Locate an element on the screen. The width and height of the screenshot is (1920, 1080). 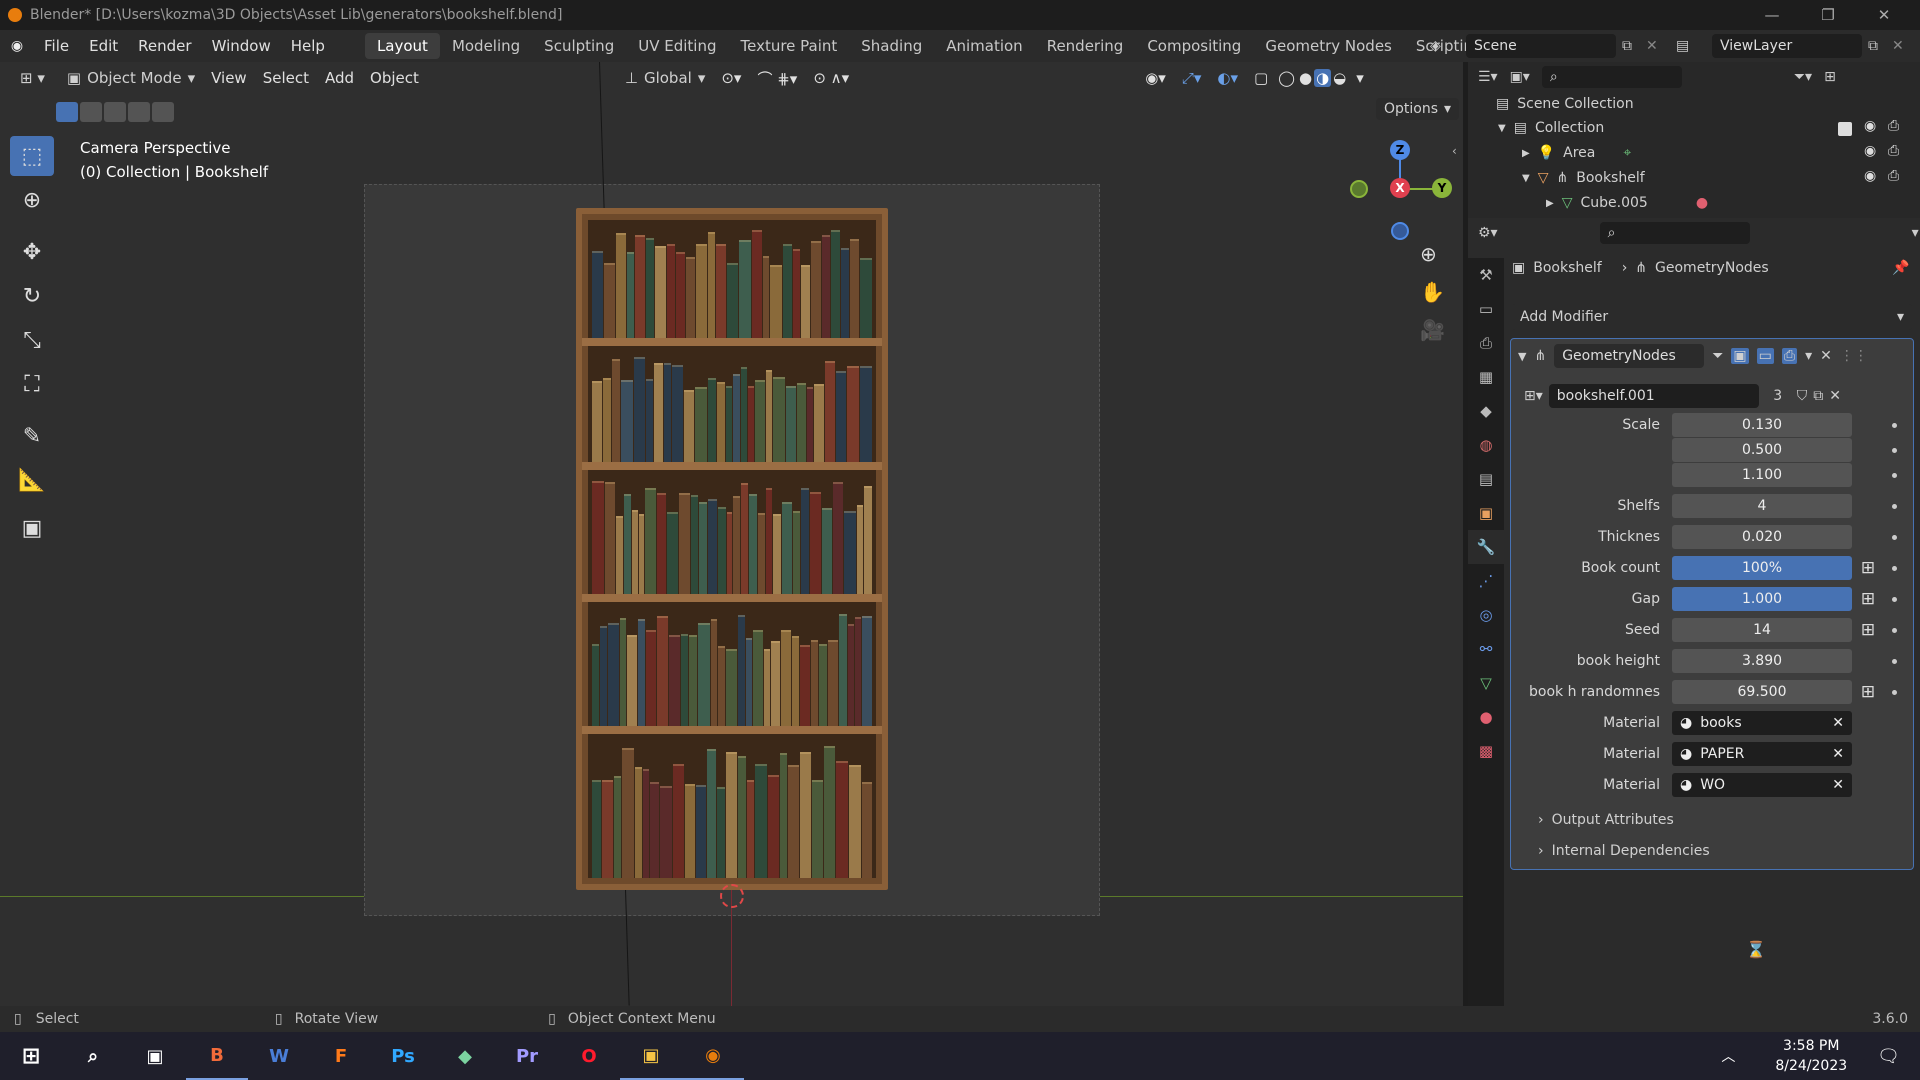
select-intersect-icon is located at coordinates (163, 112).